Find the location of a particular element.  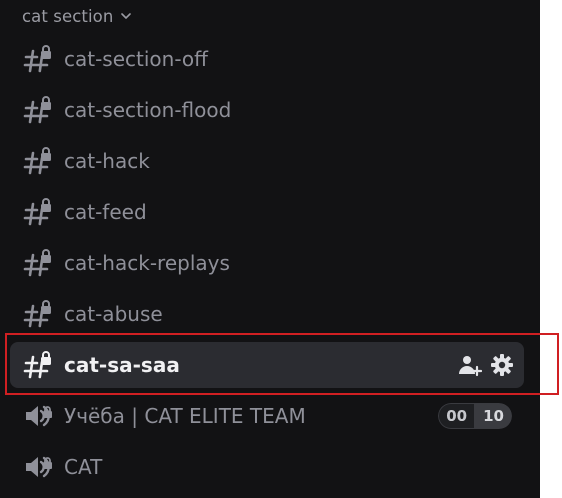

voice-current-count: 00 is located at coordinates (457, 416).